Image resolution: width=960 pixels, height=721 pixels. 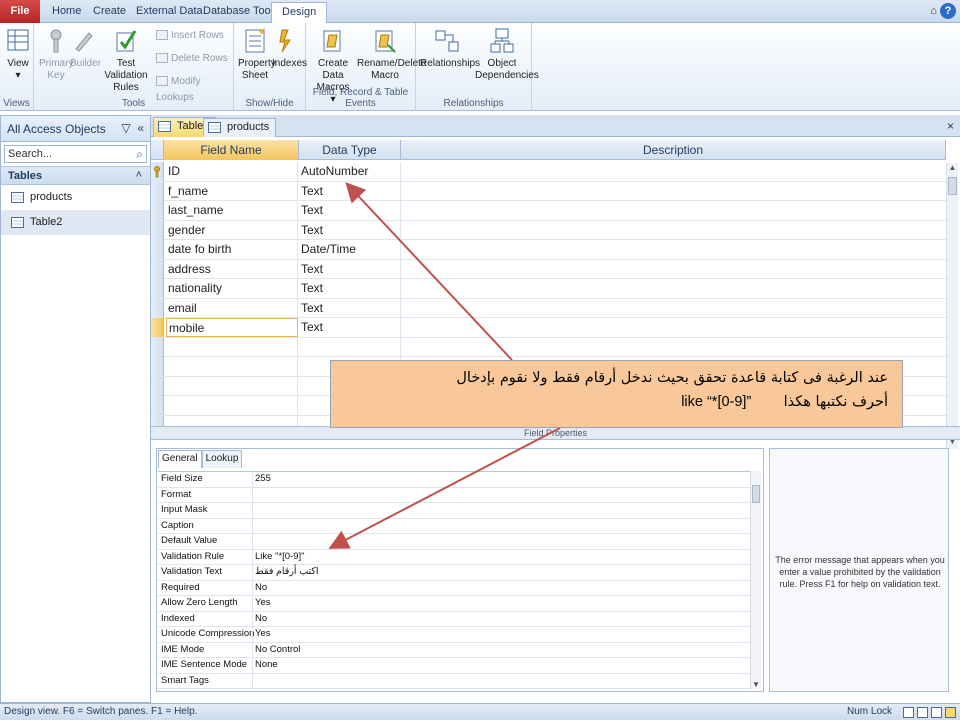 I want to click on insert-rows-button: Insert Rows, so click(x=190, y=36).